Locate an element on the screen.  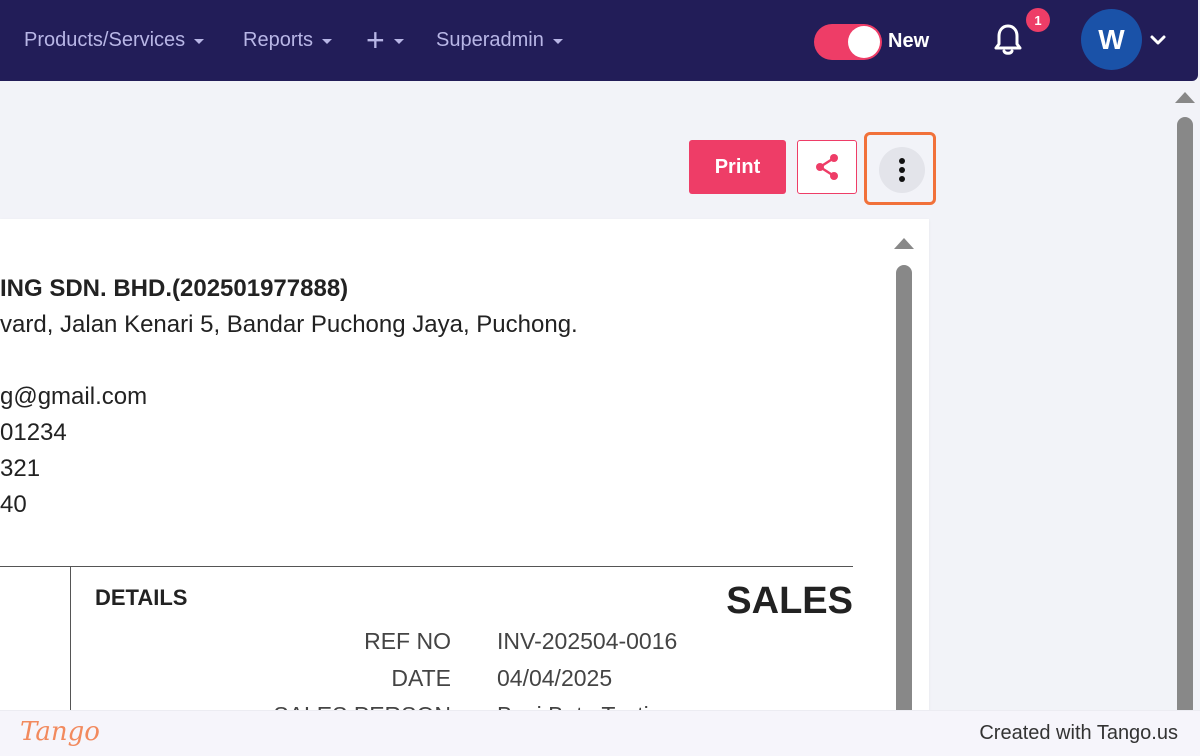
bell-icon is located at coordinates (1008, 39).